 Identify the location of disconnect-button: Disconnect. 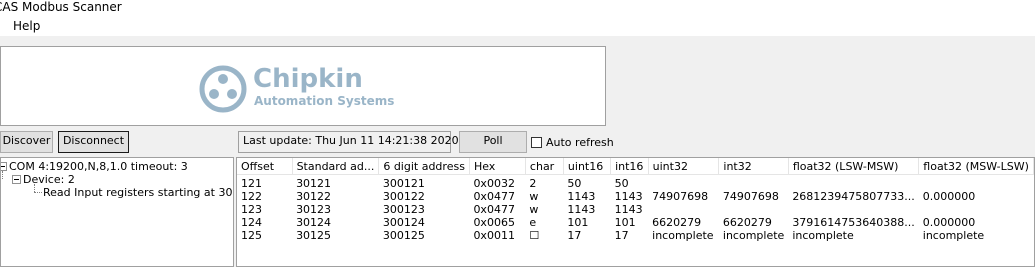
(93, 142).